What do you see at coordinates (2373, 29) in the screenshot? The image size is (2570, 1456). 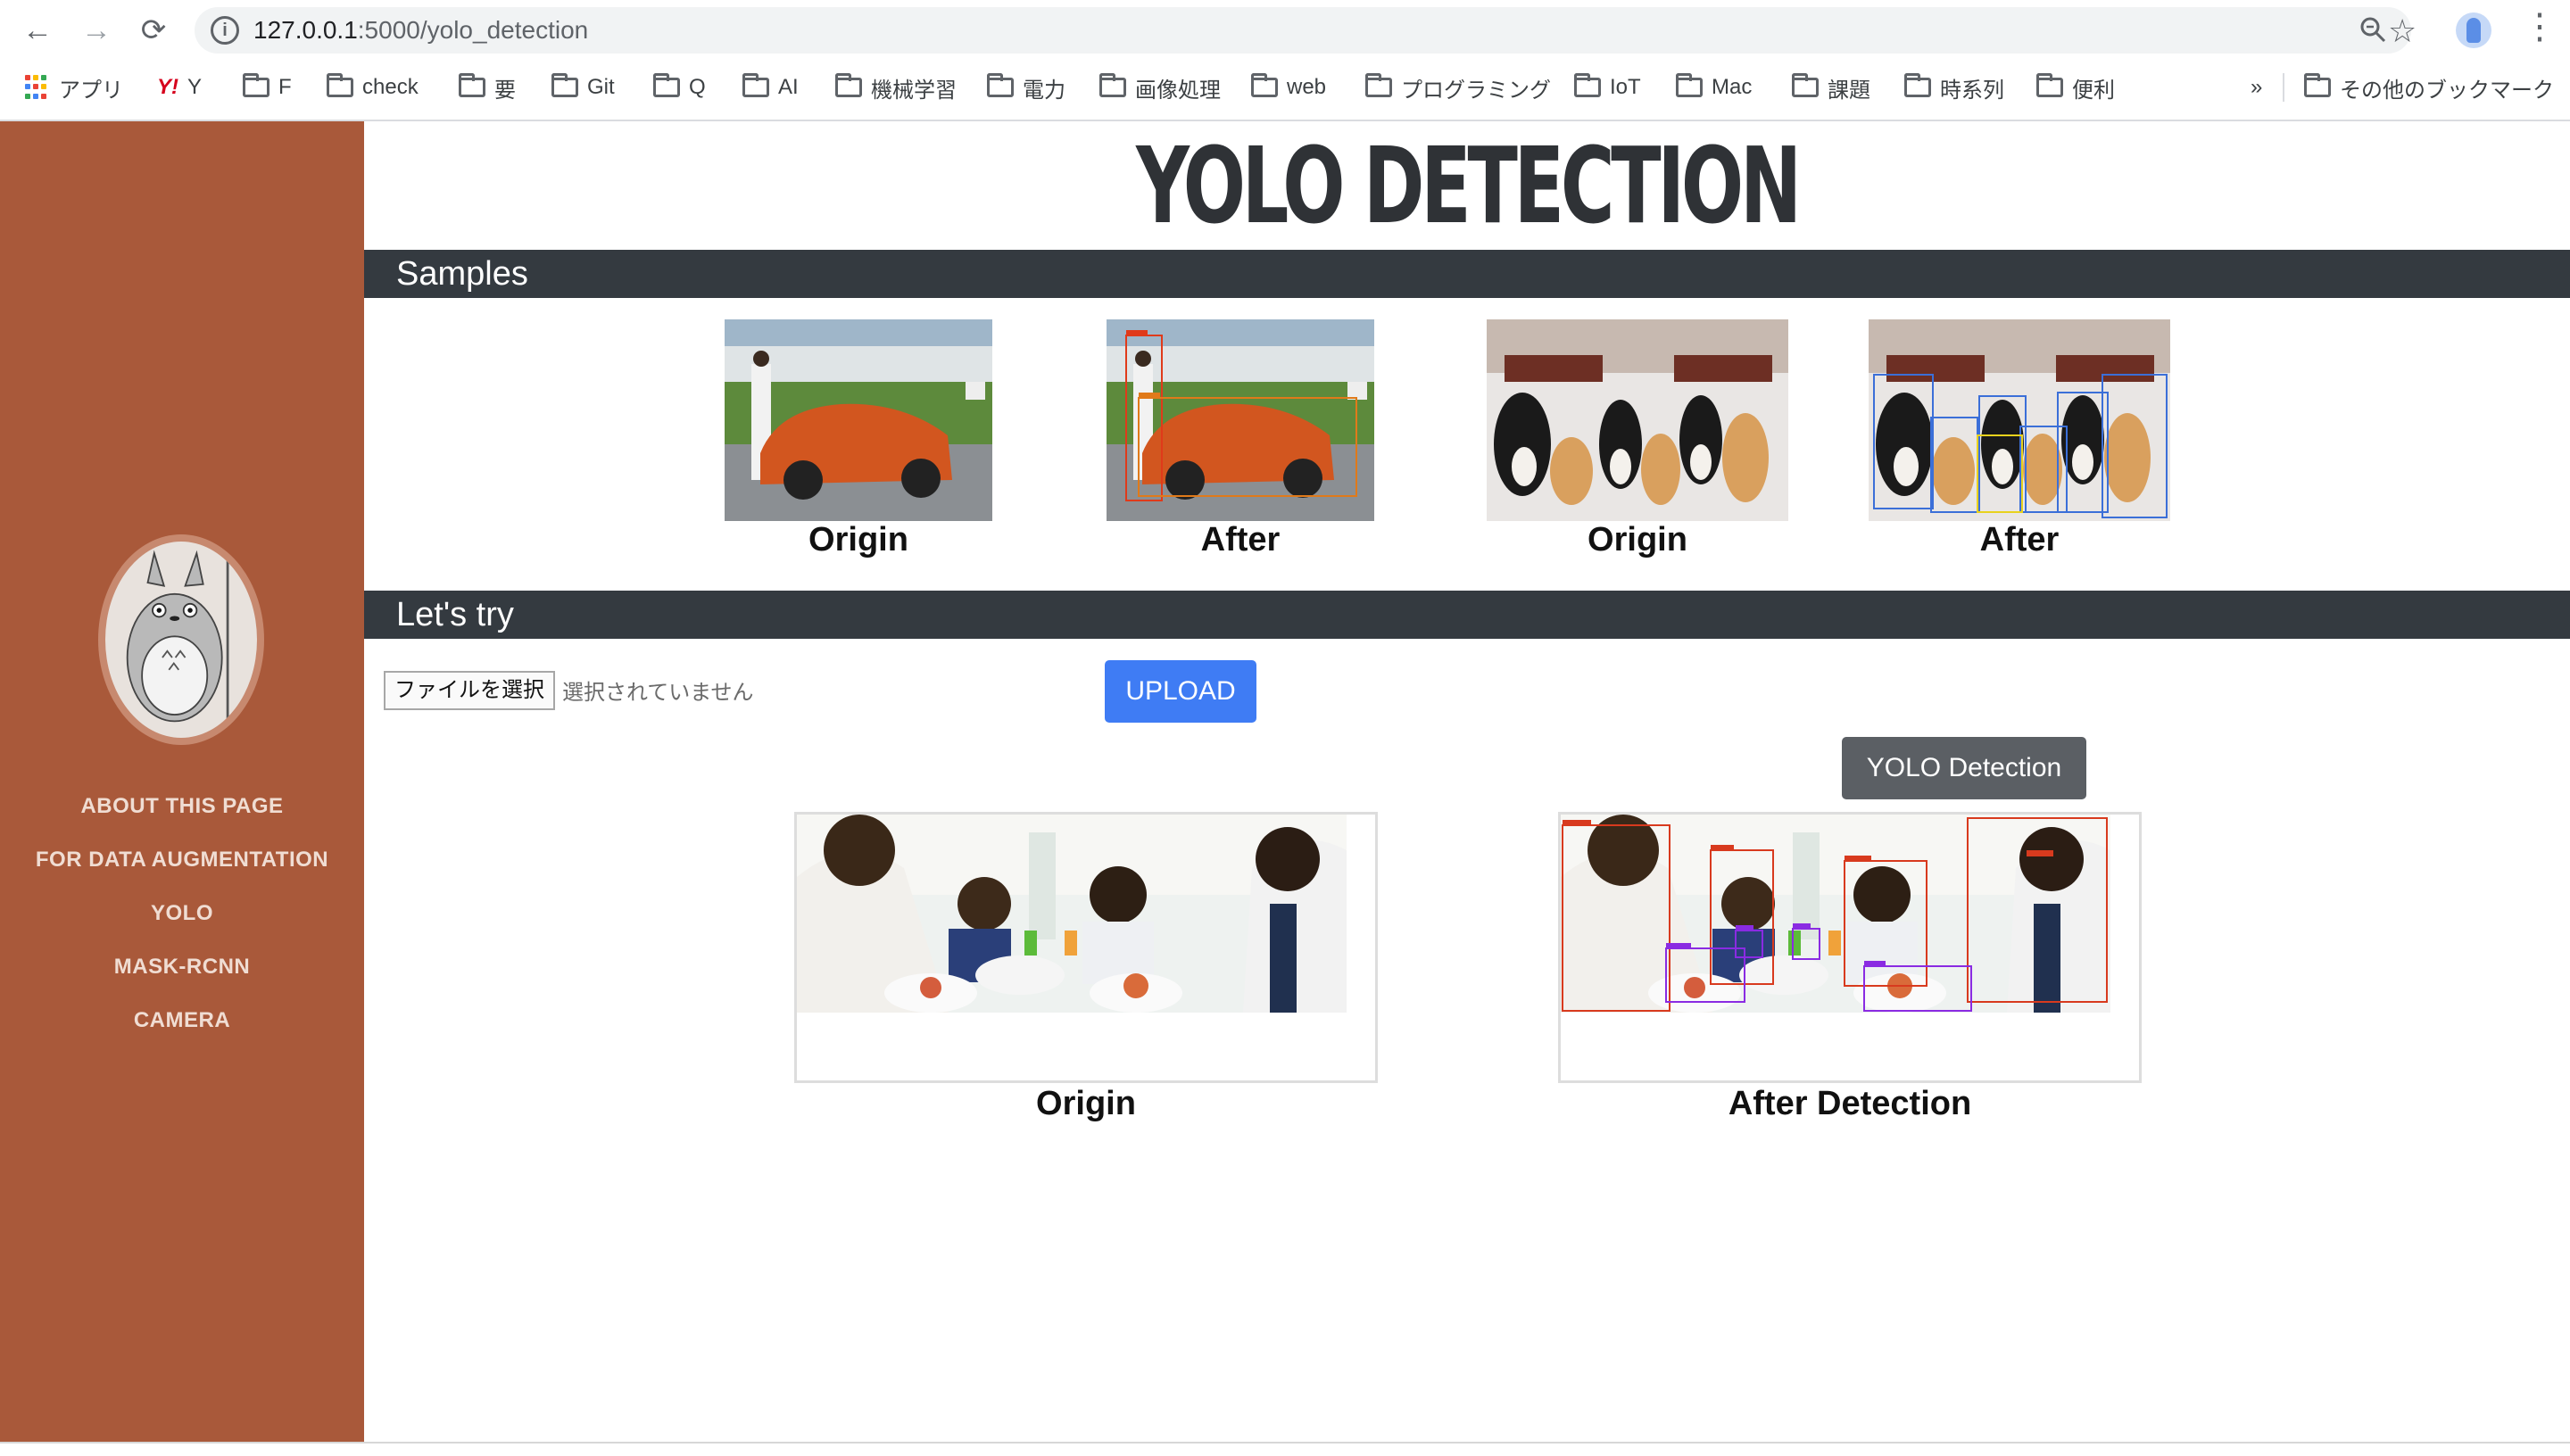 I see `zoom-icon` at bounding box center [2373, 29].